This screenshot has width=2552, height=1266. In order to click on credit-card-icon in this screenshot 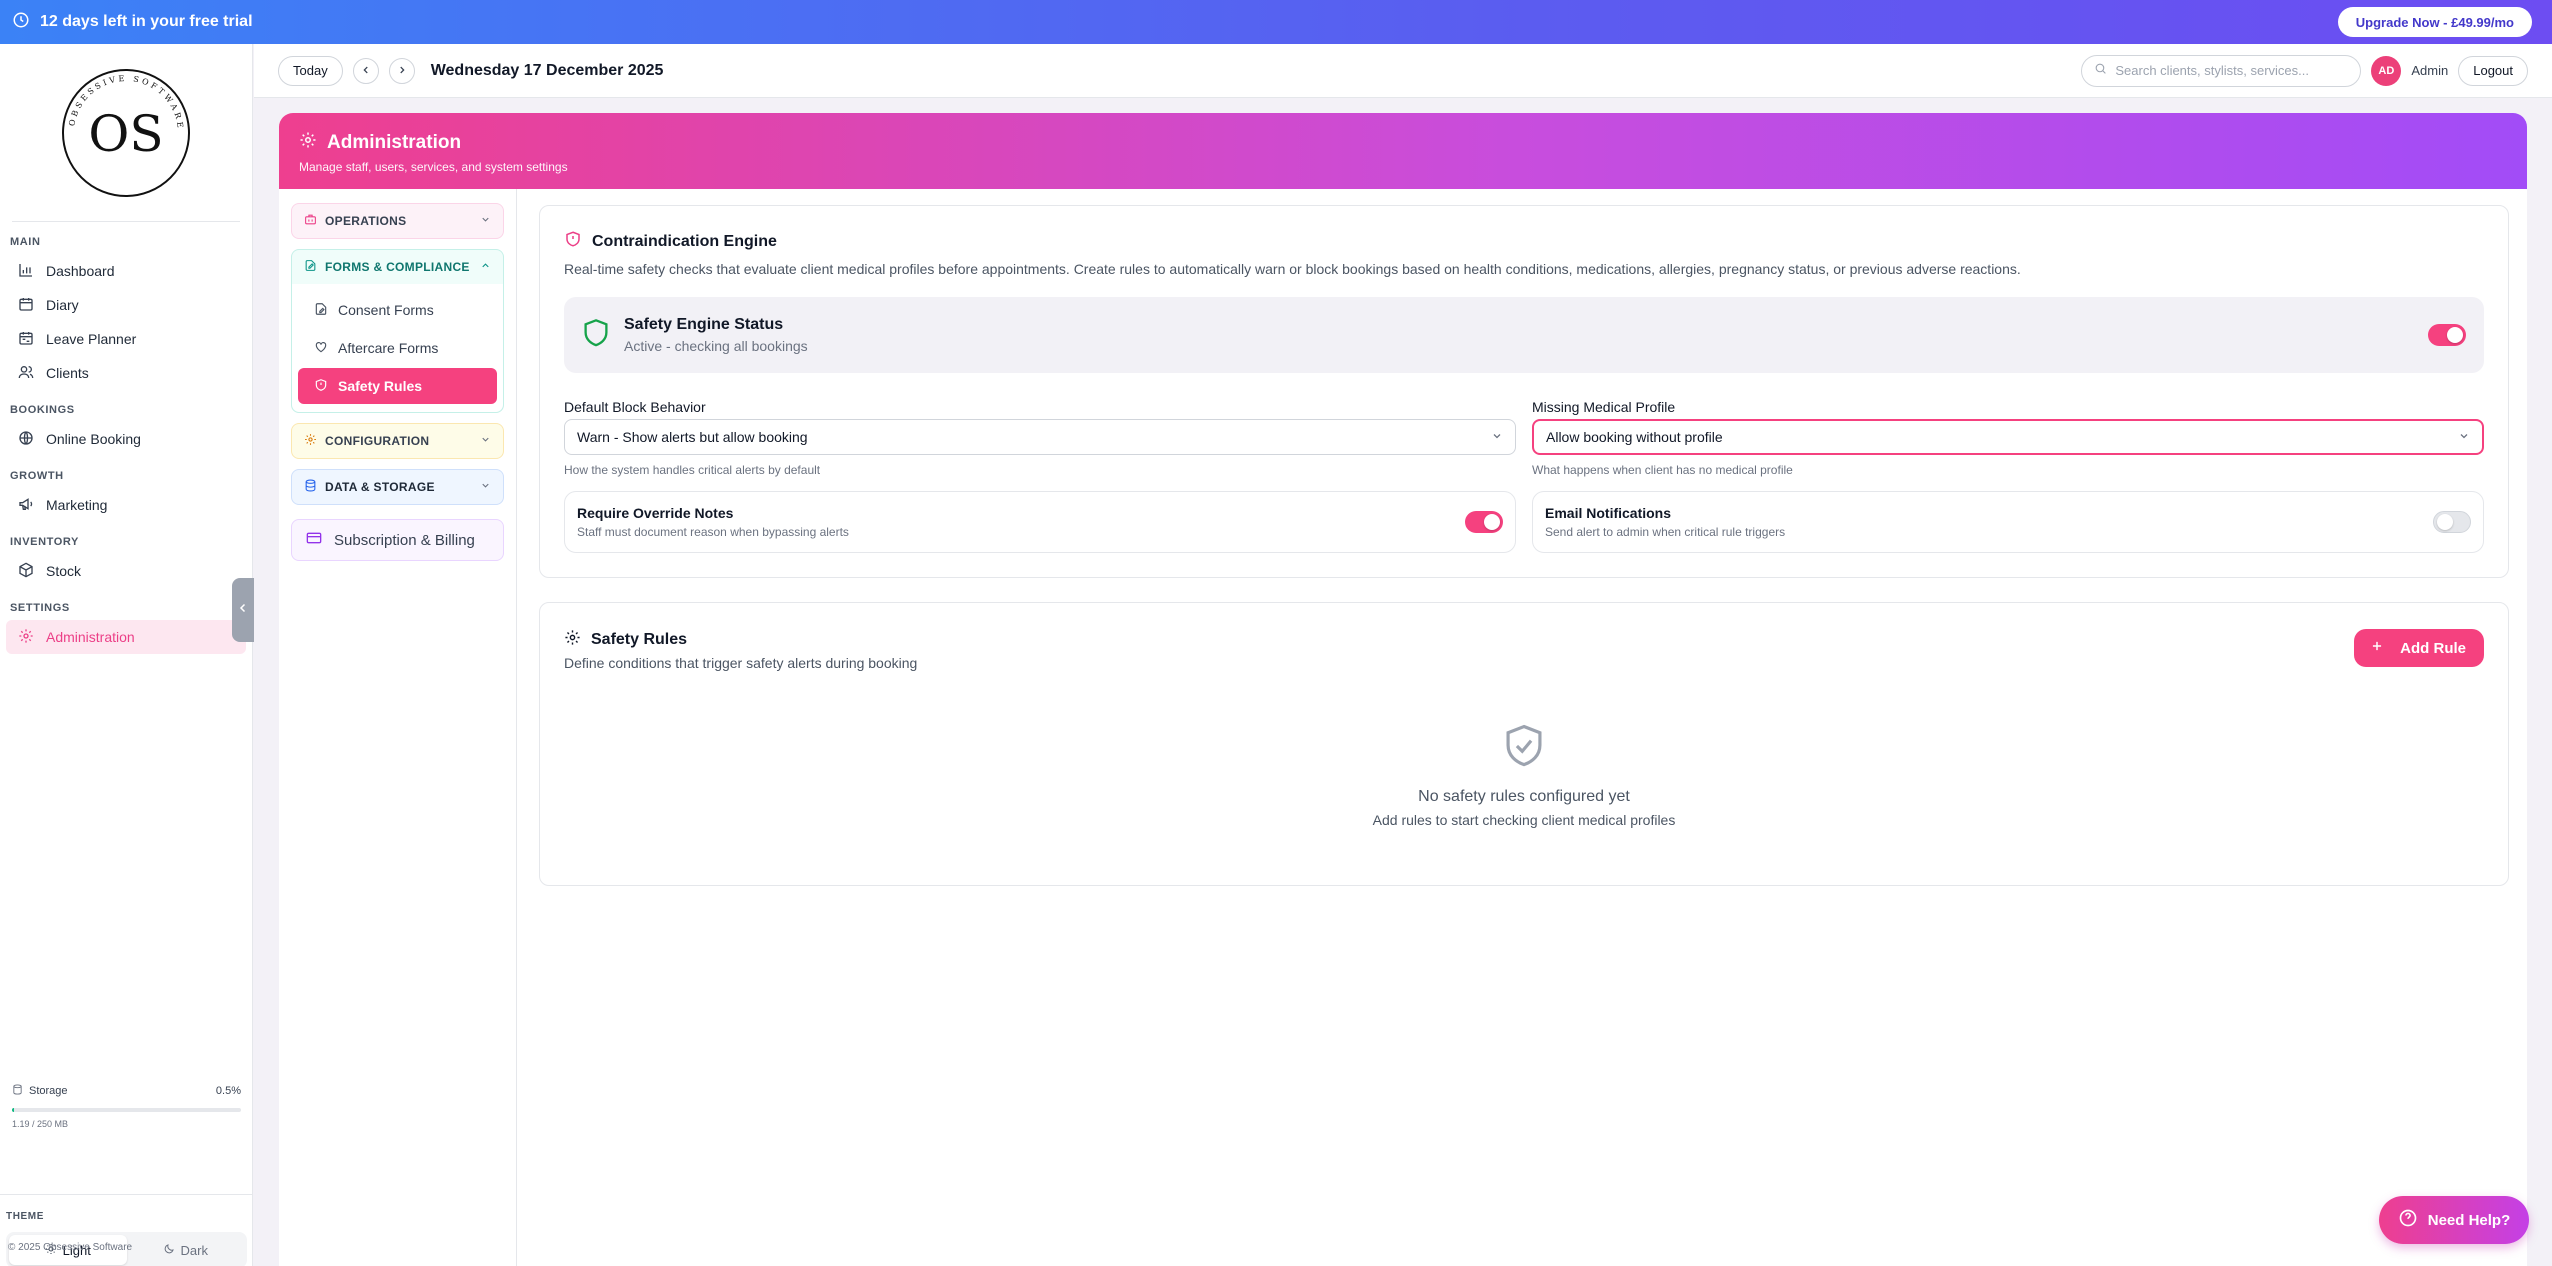, I will do `click(314, 540)`.